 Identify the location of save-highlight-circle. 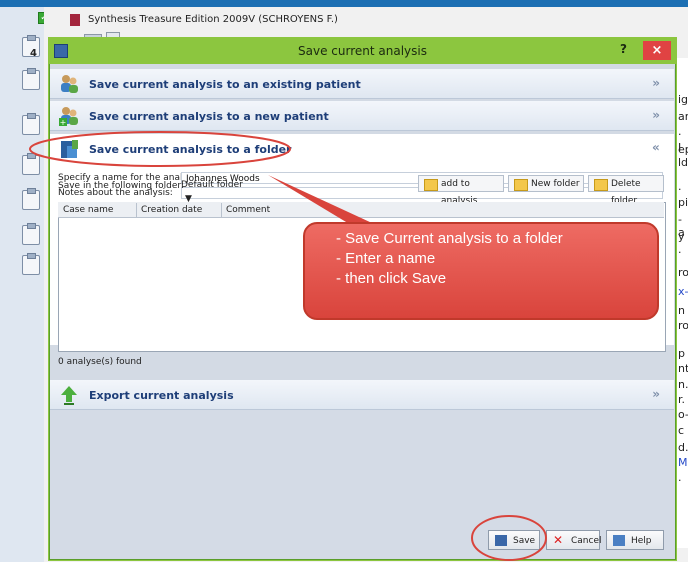
(509, 538).